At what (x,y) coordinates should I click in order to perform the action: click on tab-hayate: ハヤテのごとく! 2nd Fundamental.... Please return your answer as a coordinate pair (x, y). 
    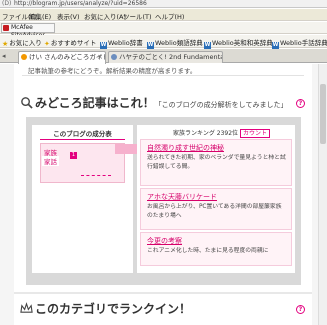
    Looking at the image, I should click on (165, 57).